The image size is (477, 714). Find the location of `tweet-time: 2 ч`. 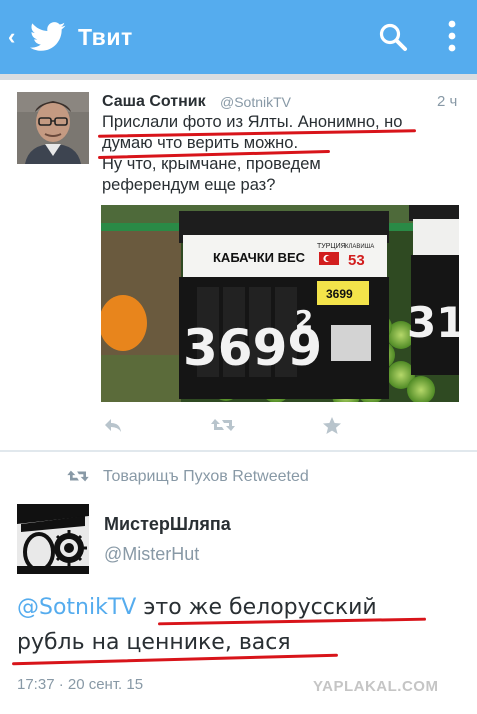

tweet-time: 2 ч is located at coordinates (447, 101).